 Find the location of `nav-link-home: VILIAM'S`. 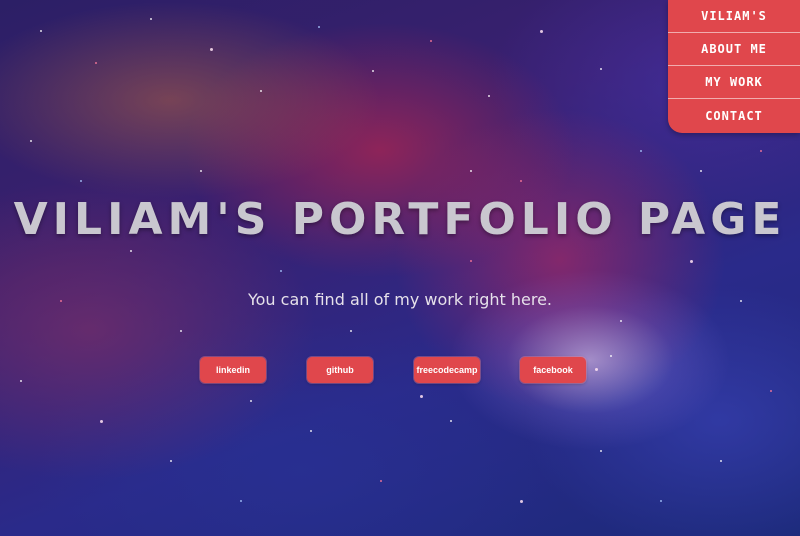

nav-link-home: VILIAM'S is located at coordinates (734, 16).